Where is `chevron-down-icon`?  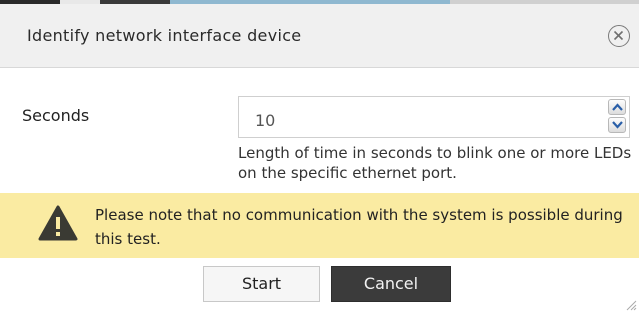 chevron-down-icon is located at coordinates (617, 125).